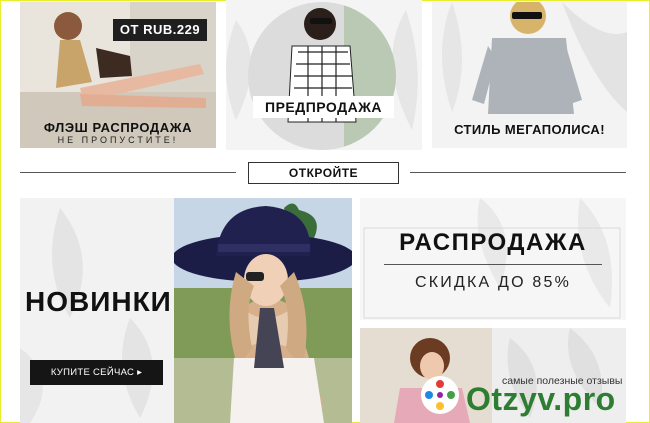 This screenshot has height=423, width=650. I want to click on hat-model-photo, so click(263, 310).